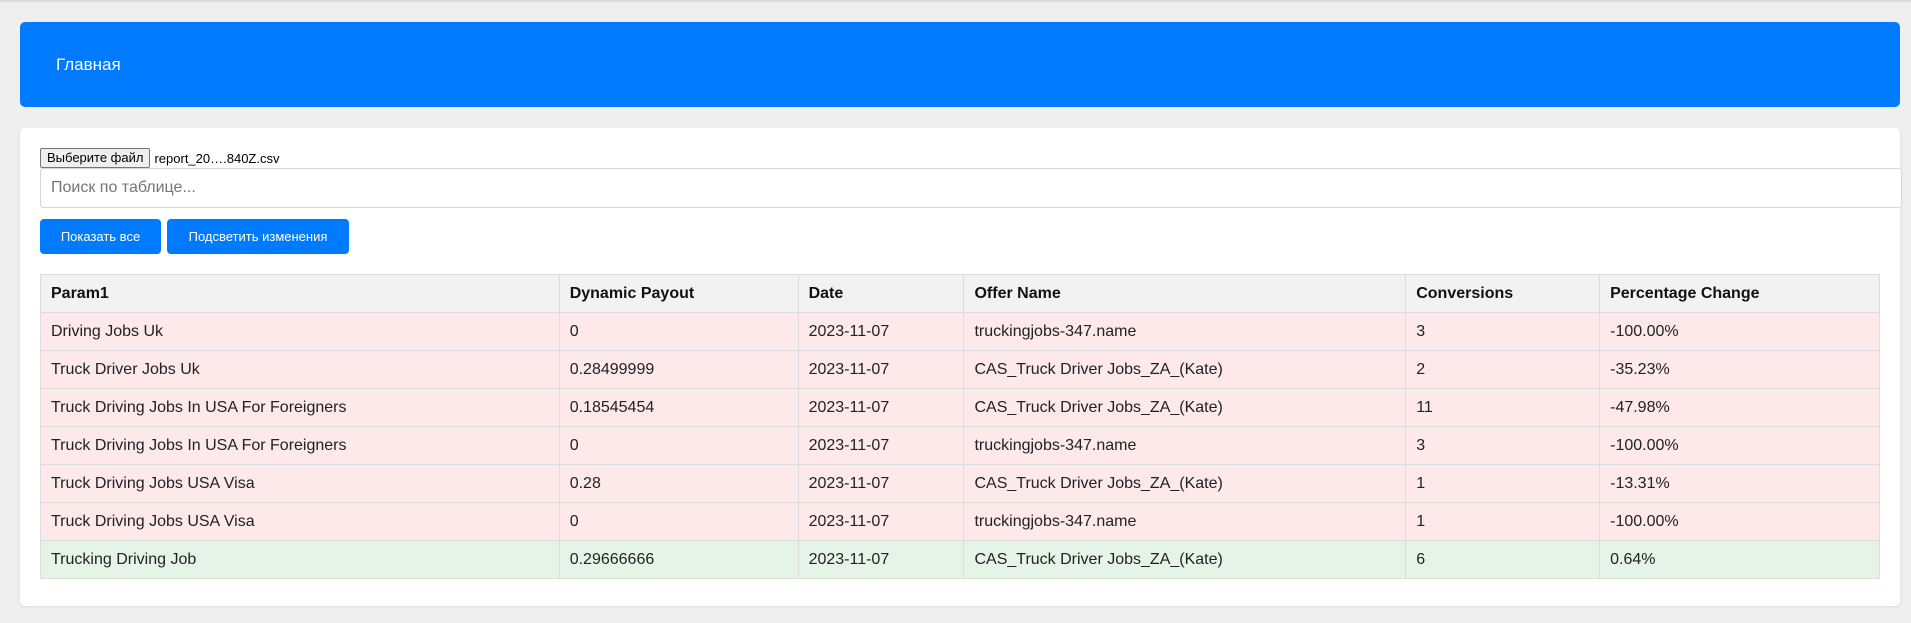  What do you see at coordinates (1503, 407) in the screenshot?
I see `cell-conversions: 11` at bounding box center [1503, 407].